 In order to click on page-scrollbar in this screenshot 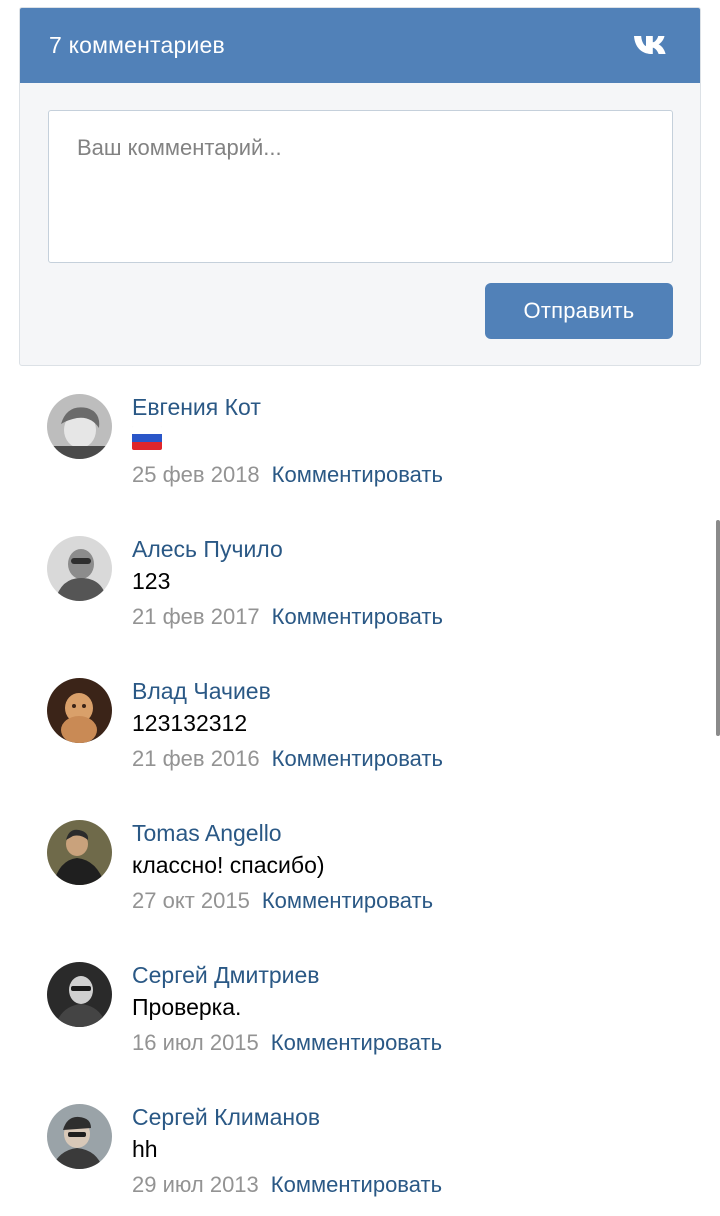, I will do `click(718, 628)`.